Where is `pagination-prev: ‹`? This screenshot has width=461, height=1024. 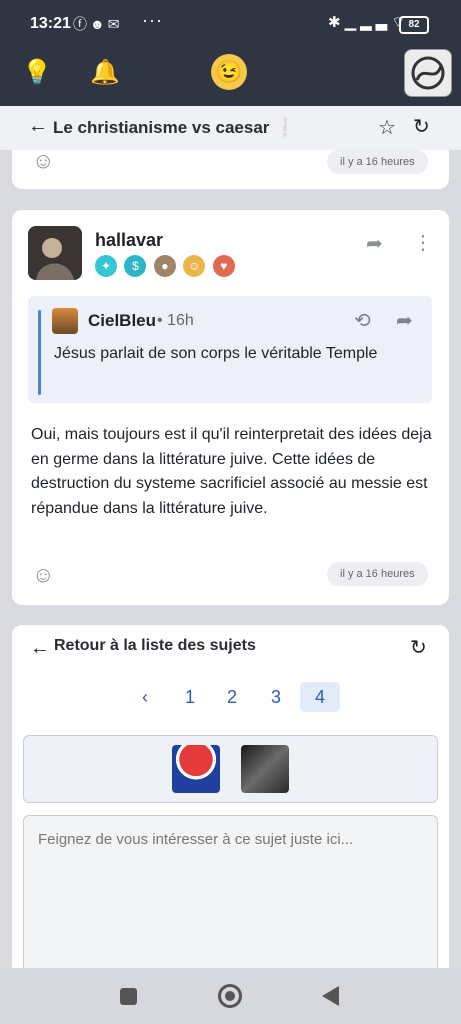
pagination-prev: ‹ is located at coordinates (145, 697).